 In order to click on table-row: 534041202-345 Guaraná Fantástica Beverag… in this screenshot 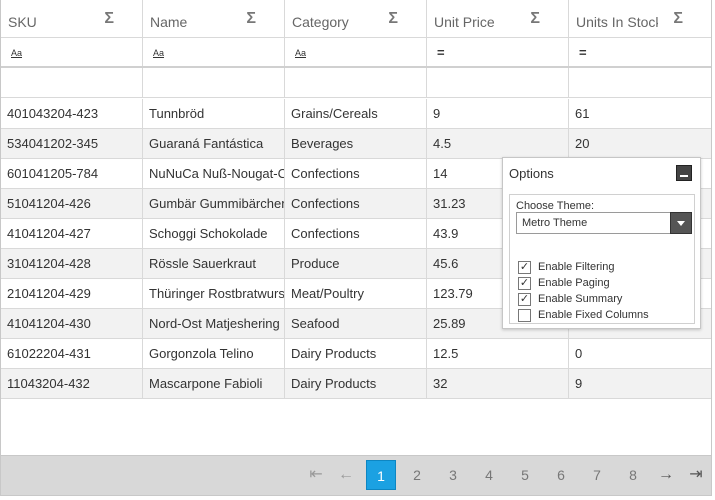, I will do `click(356, 144)`.